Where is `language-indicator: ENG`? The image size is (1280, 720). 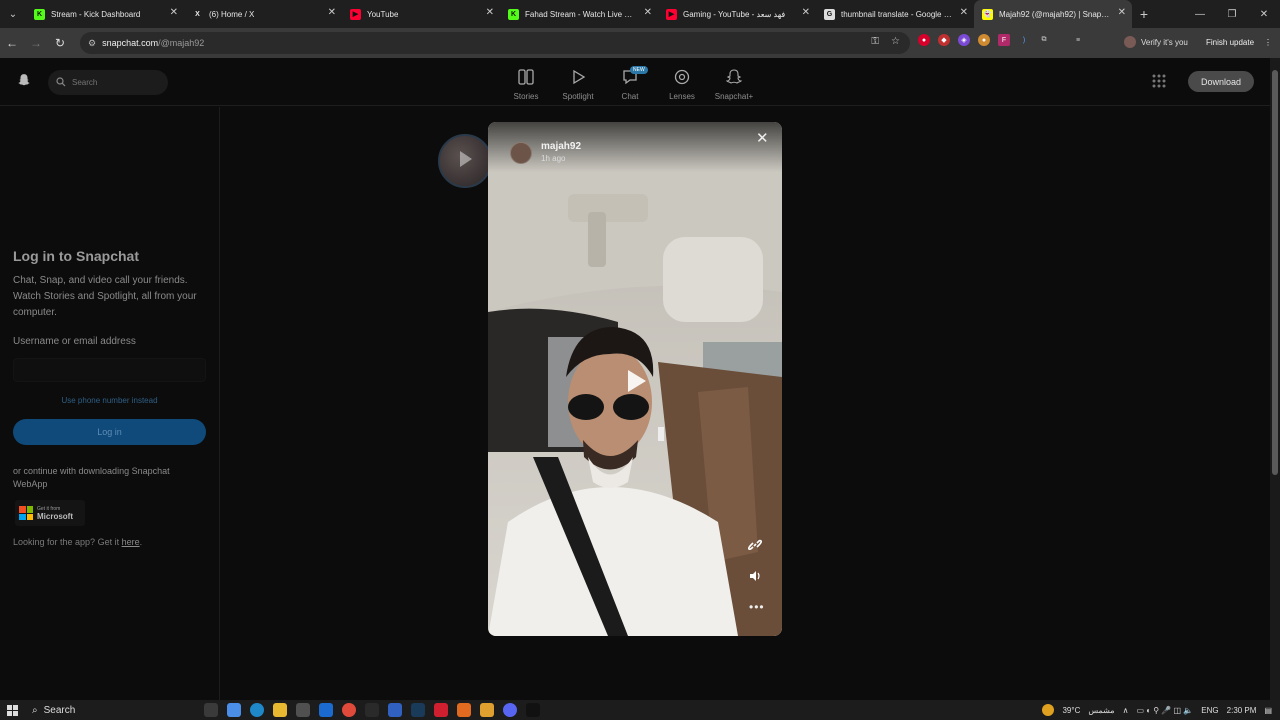
language-indicator: ENG is located at coordinates (1209, 710).